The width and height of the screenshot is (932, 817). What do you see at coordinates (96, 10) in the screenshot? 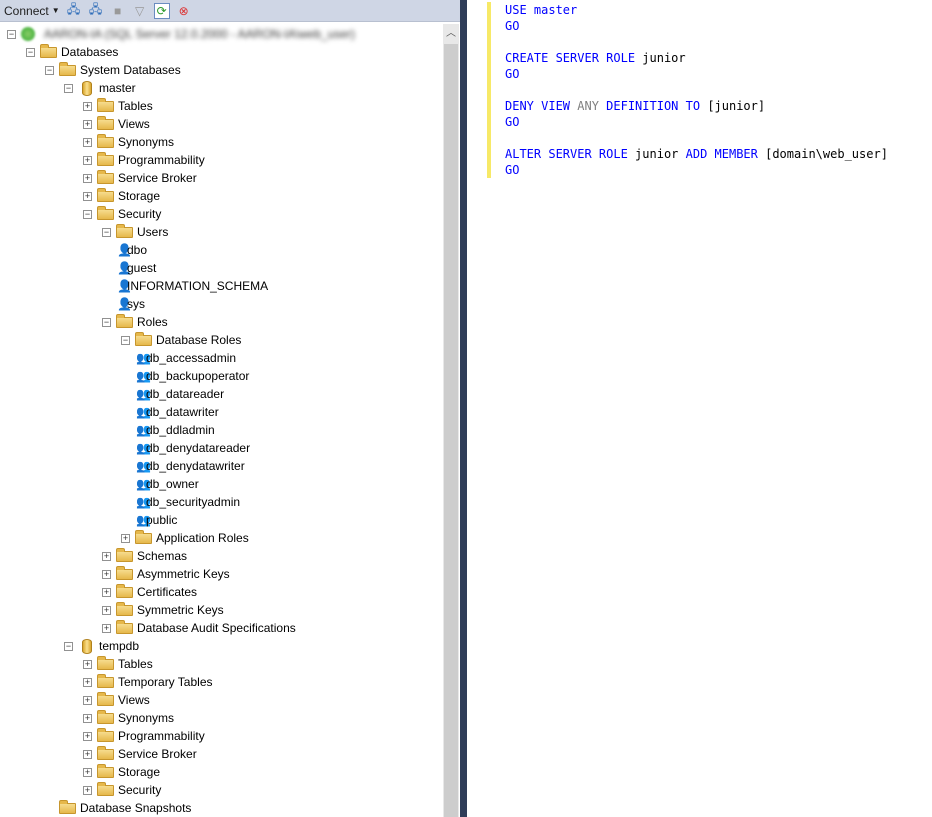
I see `disconnect-icon: 🖧` at bounding box center [96, 10].